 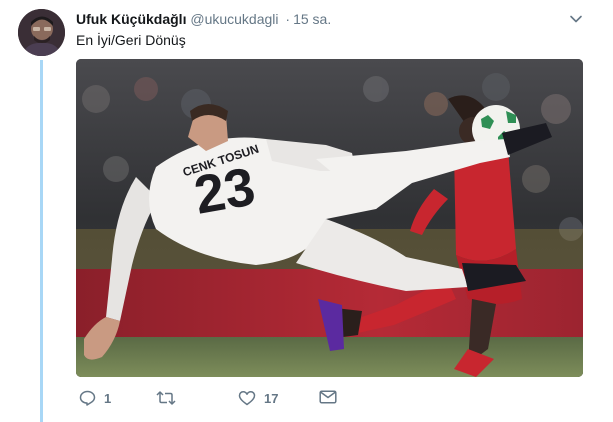 I want to click on reply-count: 1, so click(x=108, y=398).